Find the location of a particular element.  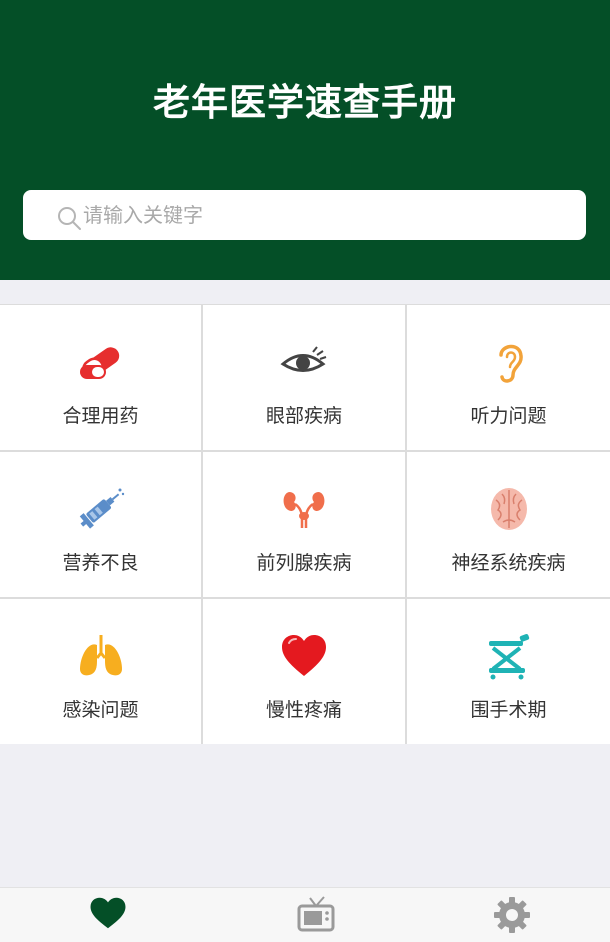

tab-settings is located at coordinates (510, 915).